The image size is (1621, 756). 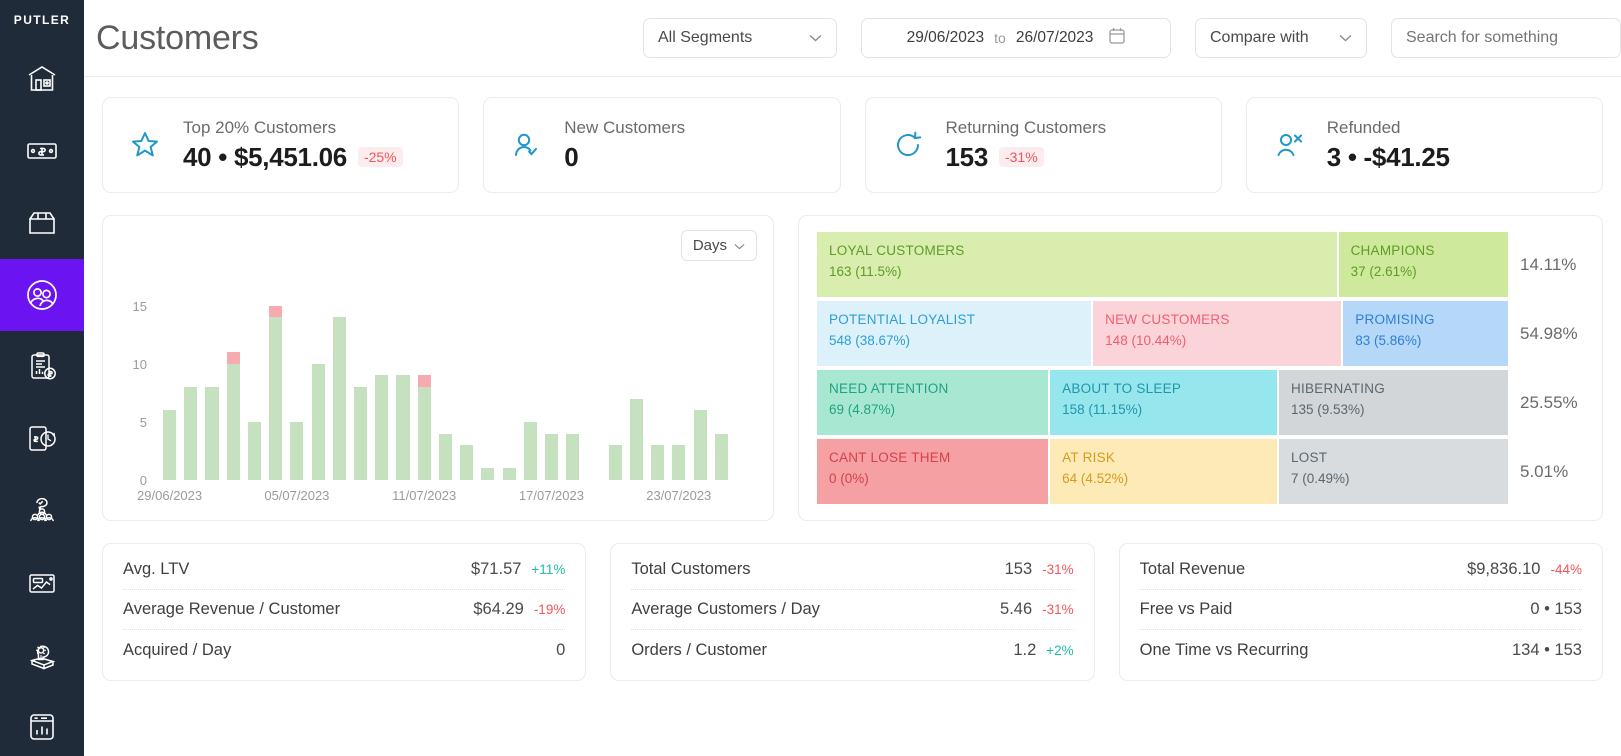 What do you see at coordinates (1363, 127) in the screenshot?
I see `kpi-label: Refunded` at bounding box center [1363, 127].